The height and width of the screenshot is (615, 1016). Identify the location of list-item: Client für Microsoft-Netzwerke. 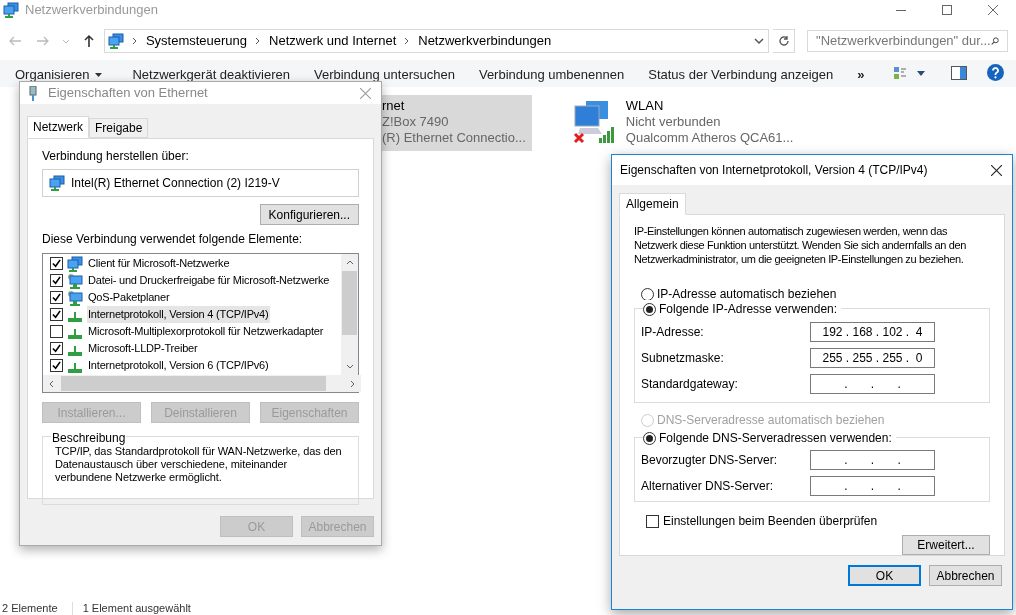
(193, 263).